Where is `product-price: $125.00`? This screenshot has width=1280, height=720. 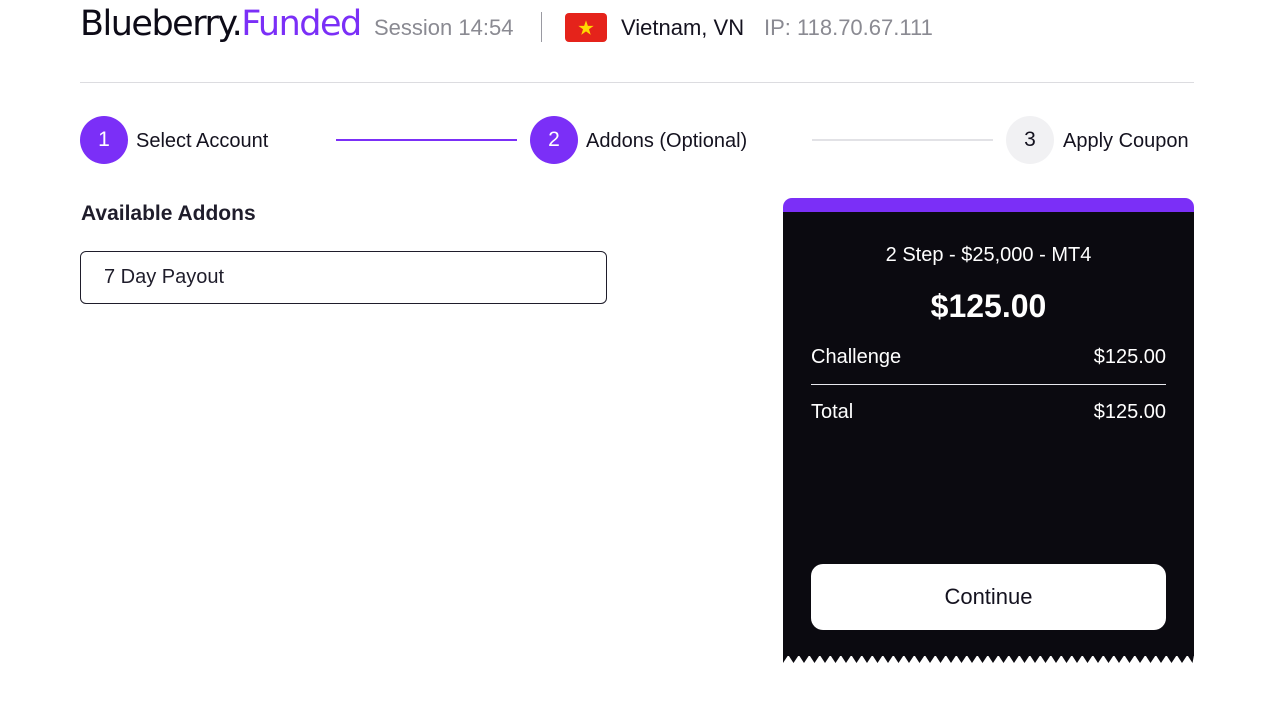
product-price: $125.00 is located at coordinates (988, 306).